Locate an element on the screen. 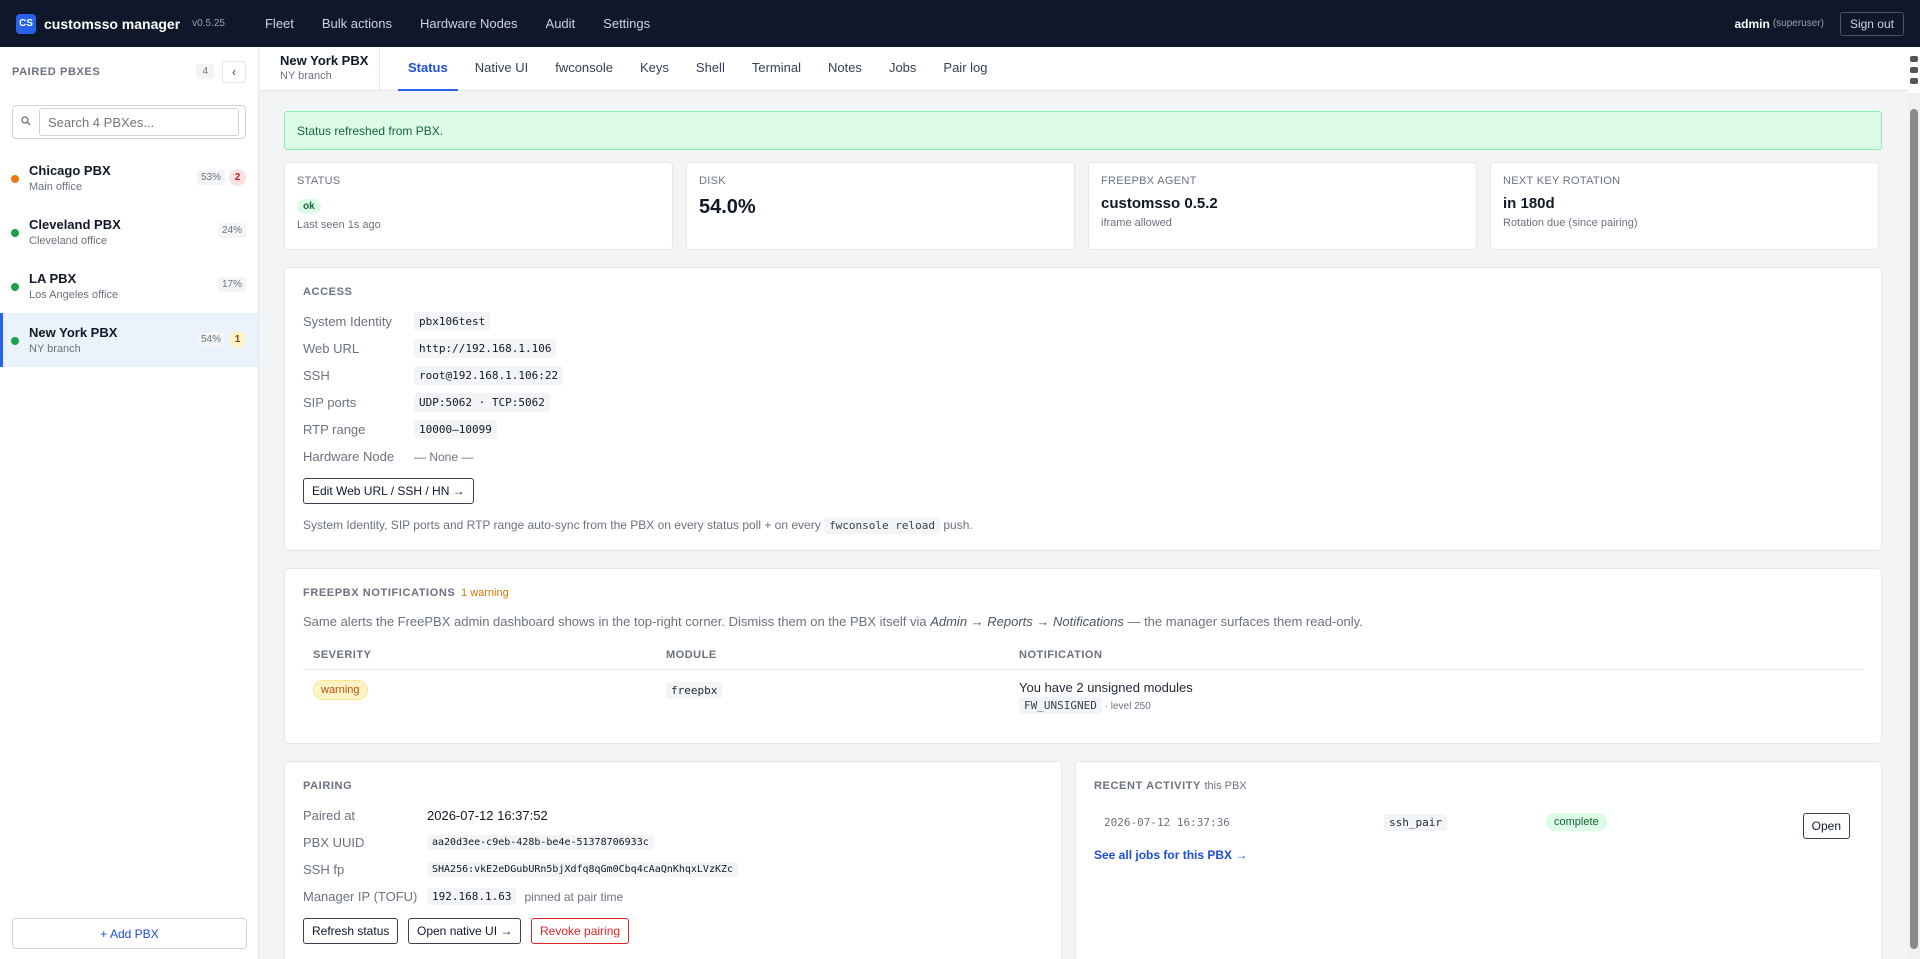 This screenshot has height=959, width=1920. access-row: Hardware Node — None — is located at coordinates (1083, 456).